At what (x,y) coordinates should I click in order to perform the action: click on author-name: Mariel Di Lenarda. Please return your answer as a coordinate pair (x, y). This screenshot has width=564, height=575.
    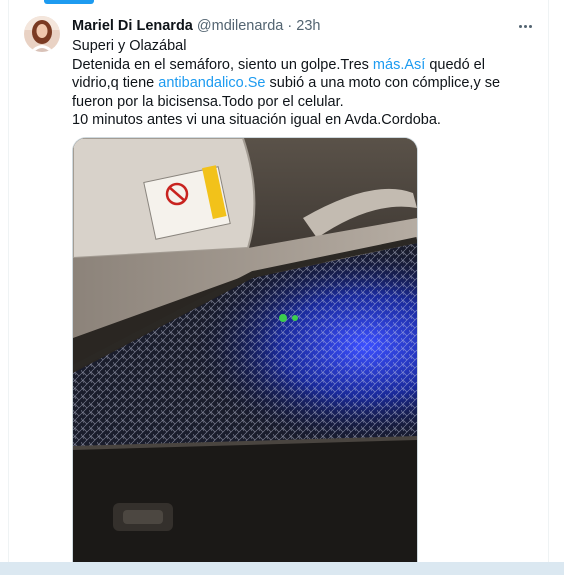
    Looking at the image, I should click on (132, 26).